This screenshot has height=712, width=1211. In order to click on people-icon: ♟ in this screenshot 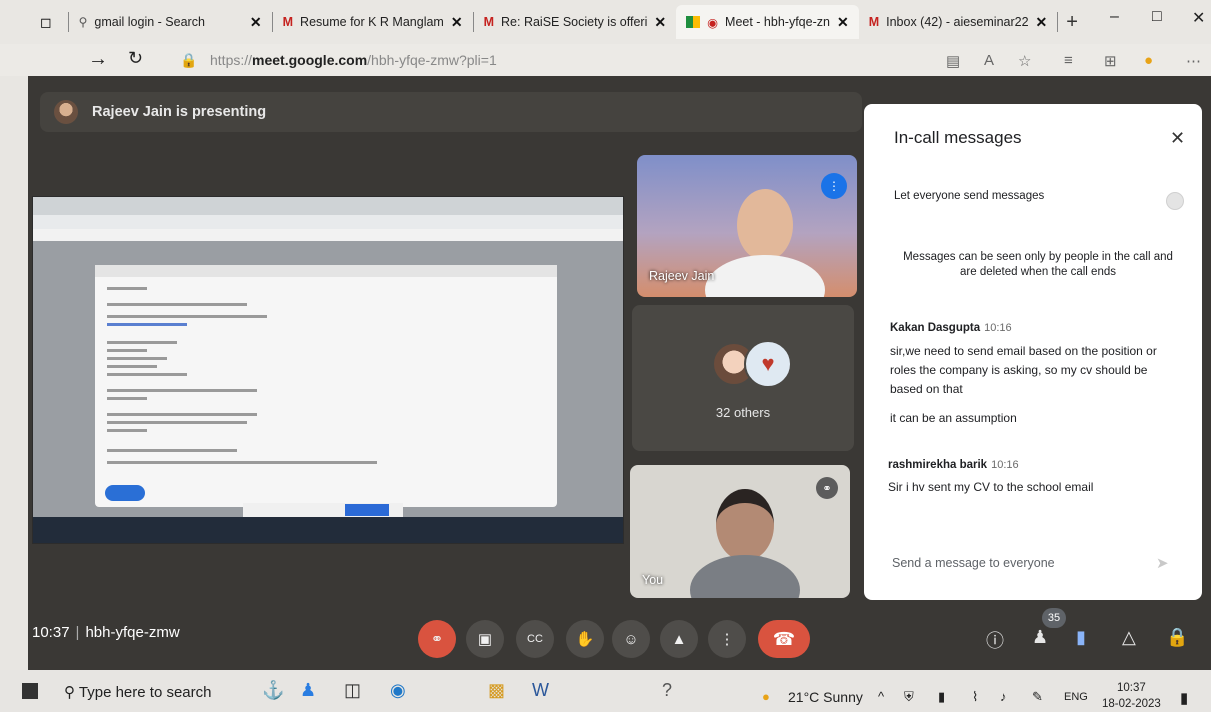, I will do `click(1040, 637)`.